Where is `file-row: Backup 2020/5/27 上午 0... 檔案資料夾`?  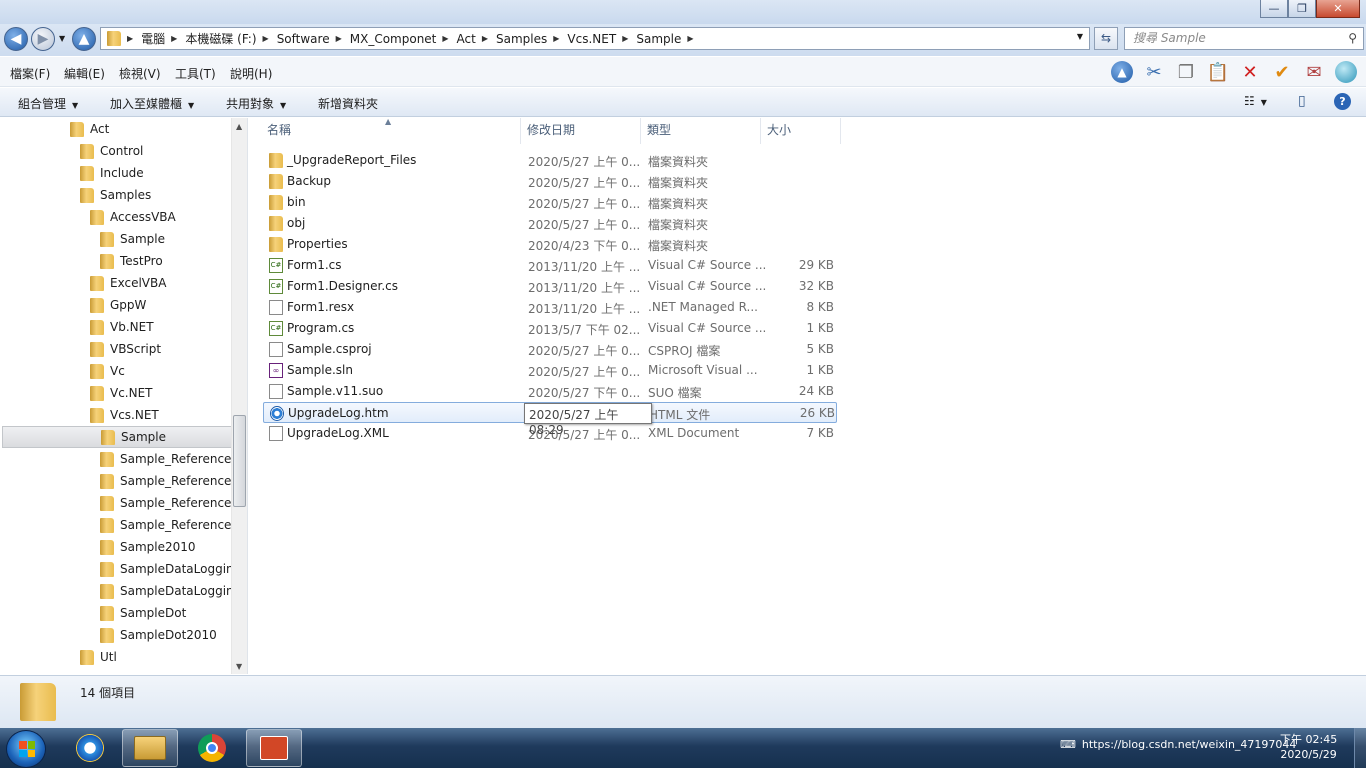 file-row: Backup 2020/5/27 上午 0... 檔案資料夾 is located at coordinates (550, 181).